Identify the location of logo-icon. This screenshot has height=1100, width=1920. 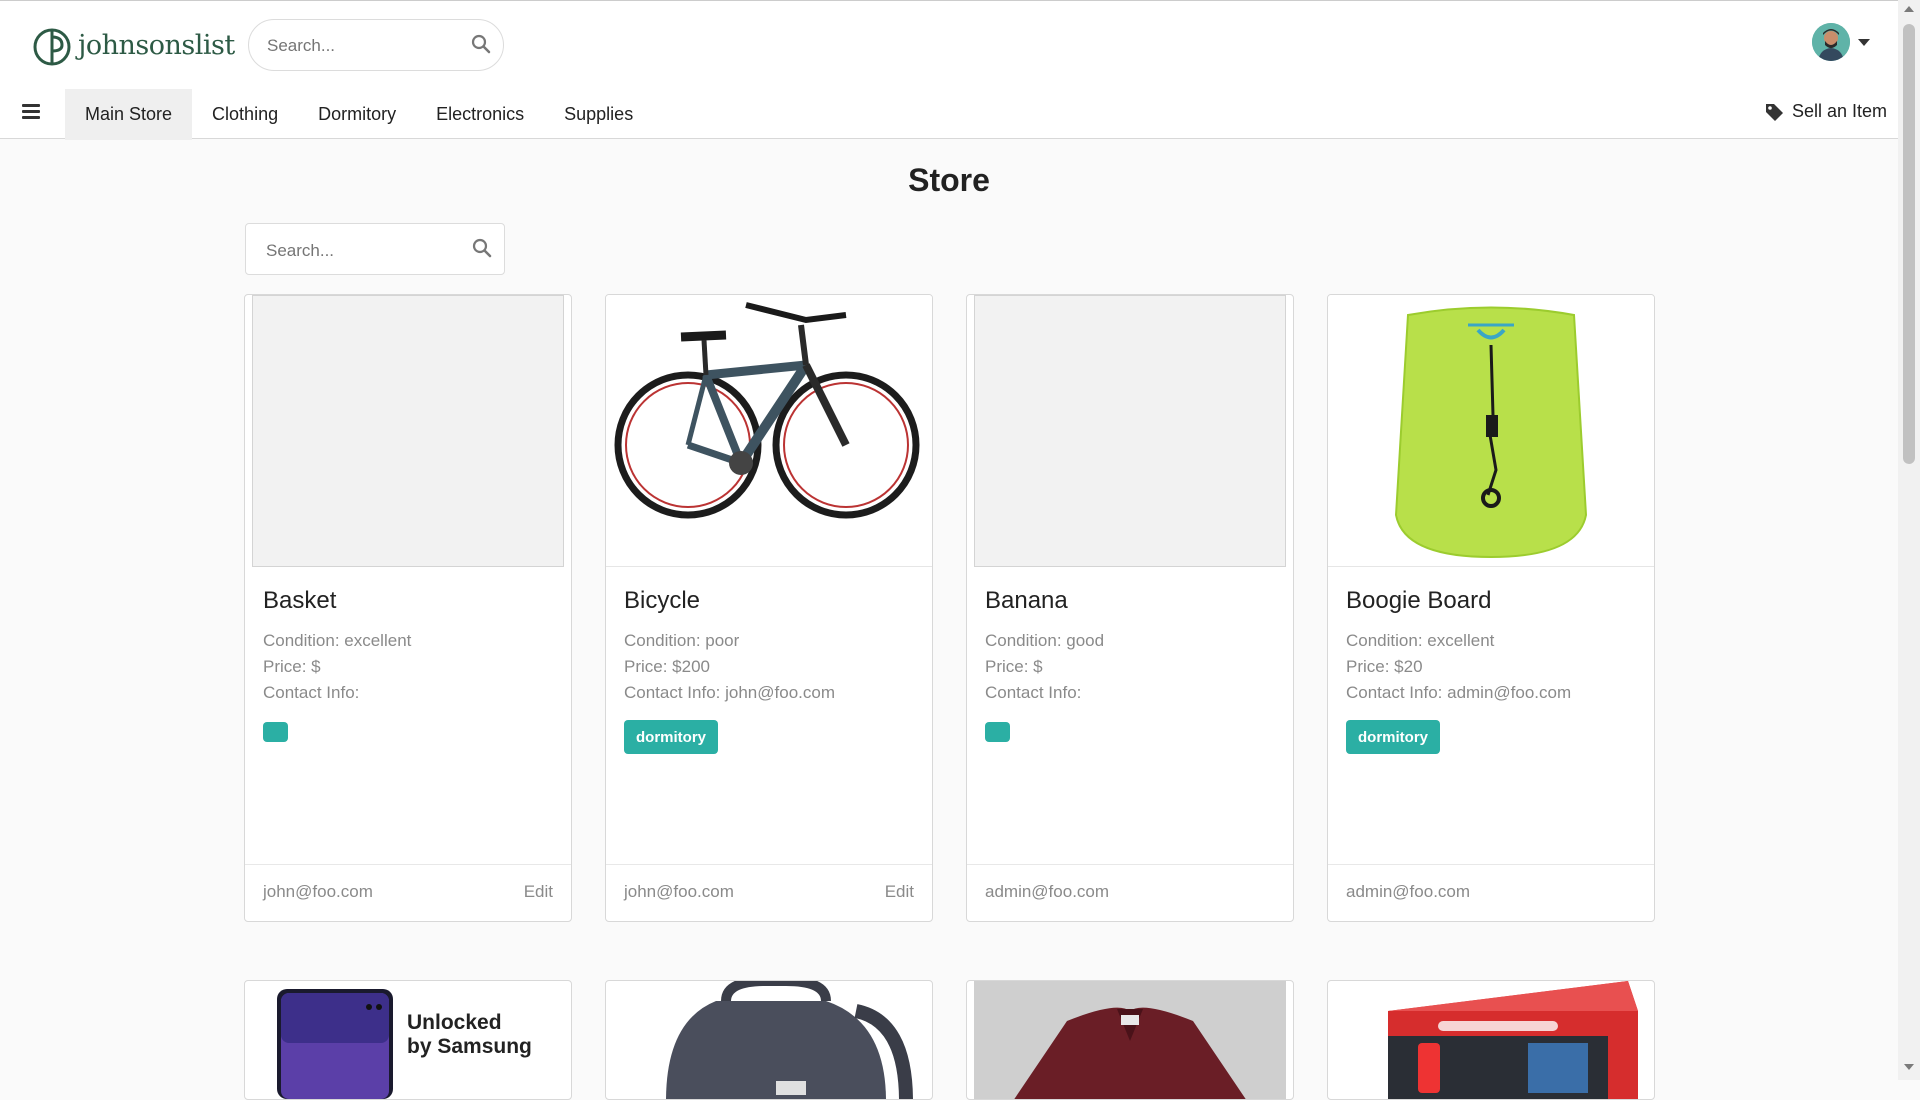
(52, 47).